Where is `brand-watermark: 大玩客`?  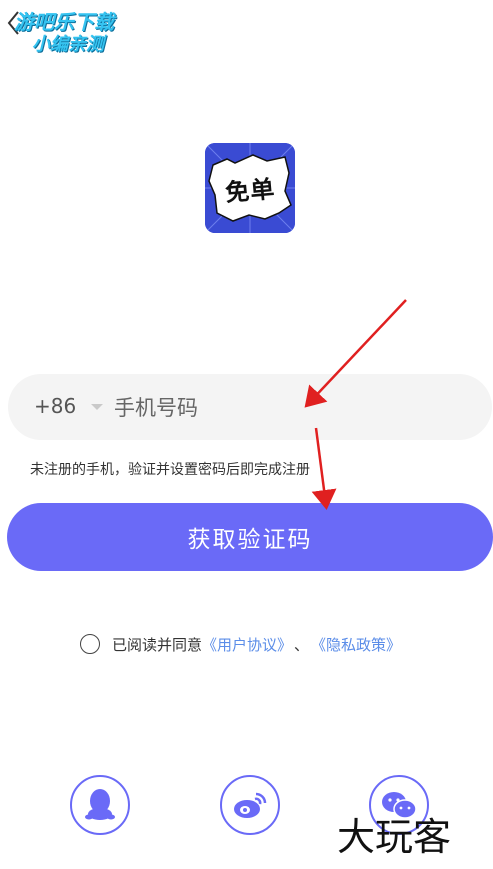
brand-watermark: 大玩客 is located at coordinates (394, 837).